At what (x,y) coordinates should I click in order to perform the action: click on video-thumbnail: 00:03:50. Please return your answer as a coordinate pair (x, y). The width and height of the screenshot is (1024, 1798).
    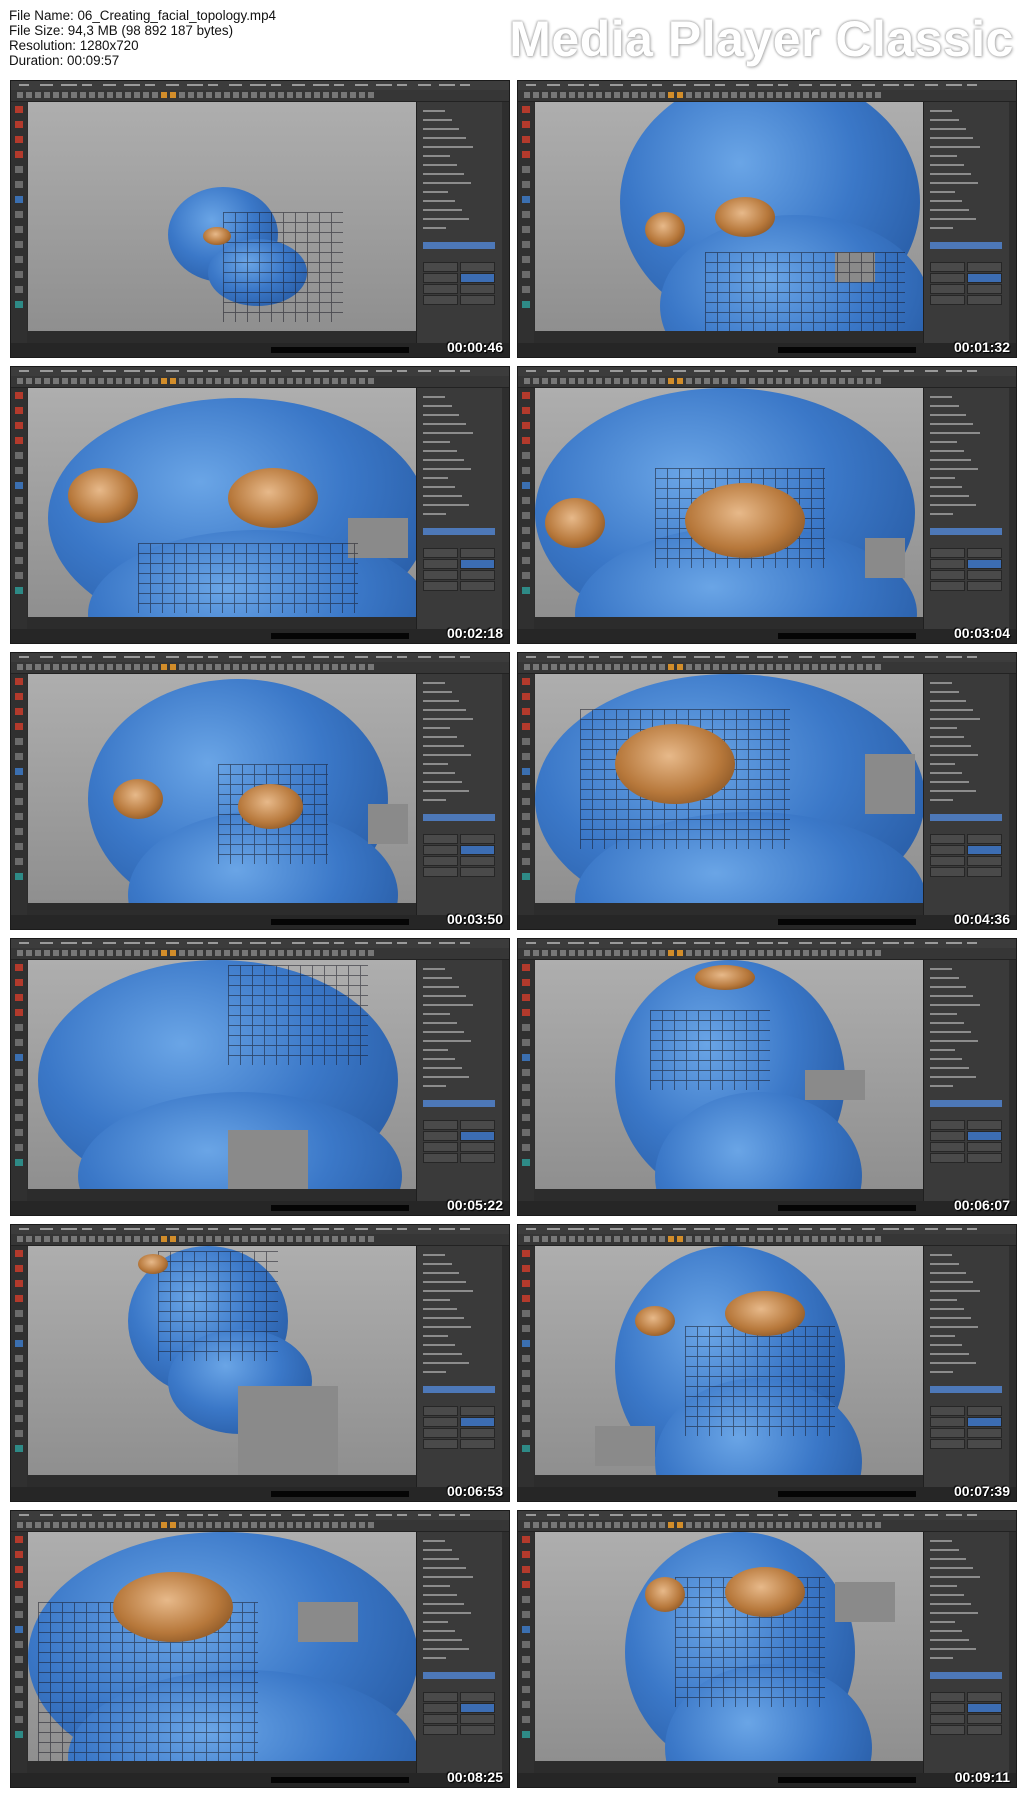
    Looking at the image, I should click on (260, 791).